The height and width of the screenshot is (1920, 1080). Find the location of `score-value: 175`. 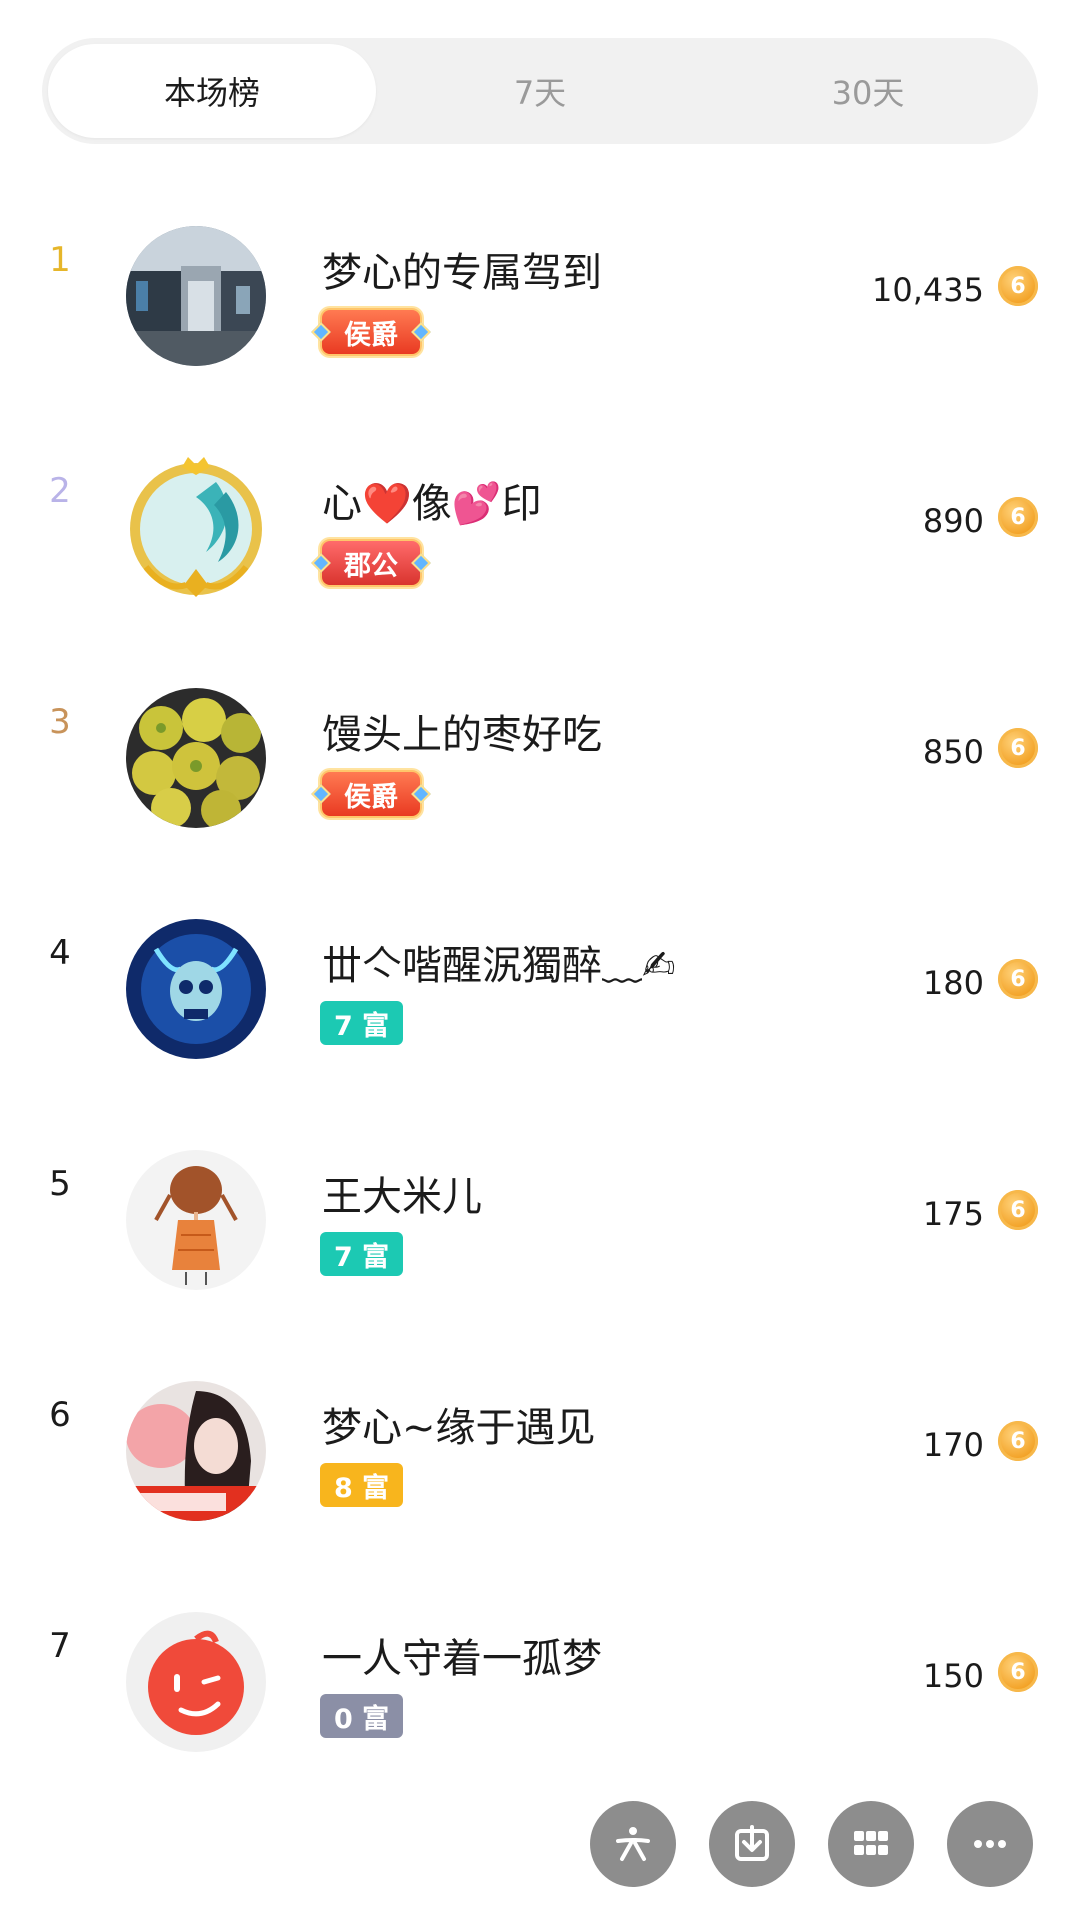

score-value: 175 is located at coordinates (953, 1214).